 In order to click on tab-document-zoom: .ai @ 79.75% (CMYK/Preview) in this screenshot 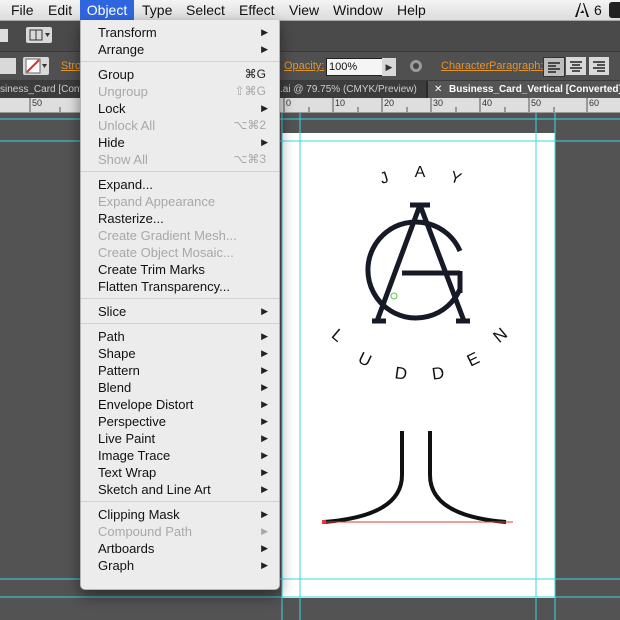, I will do `click(353, 89)`.